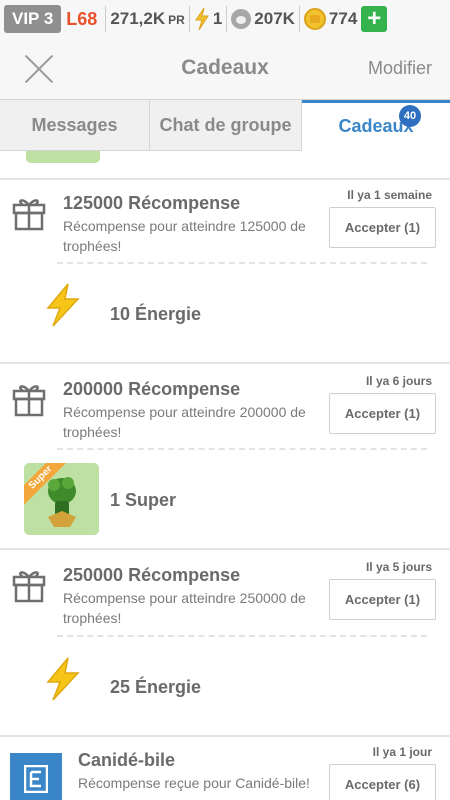 This screenshot has width=450, height=800. What do you see at coordinates (156, 687) in the screenshot?
I see `reward-label: 25 Énergie` at bounding box center [156, 687].